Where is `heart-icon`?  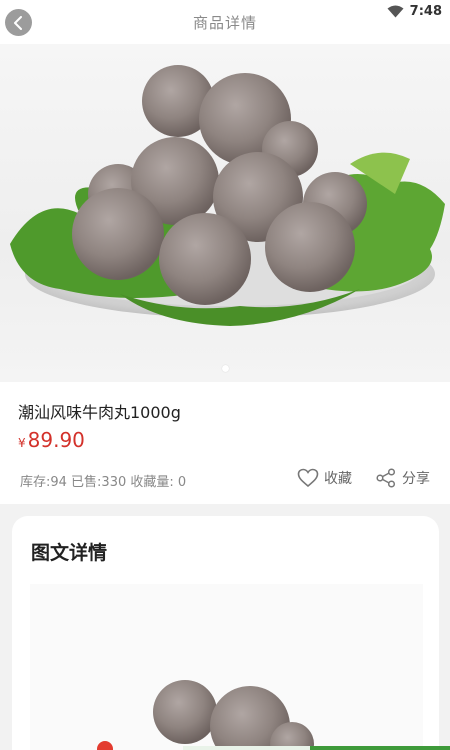 heart-icon is located at coordinates (308, 478).